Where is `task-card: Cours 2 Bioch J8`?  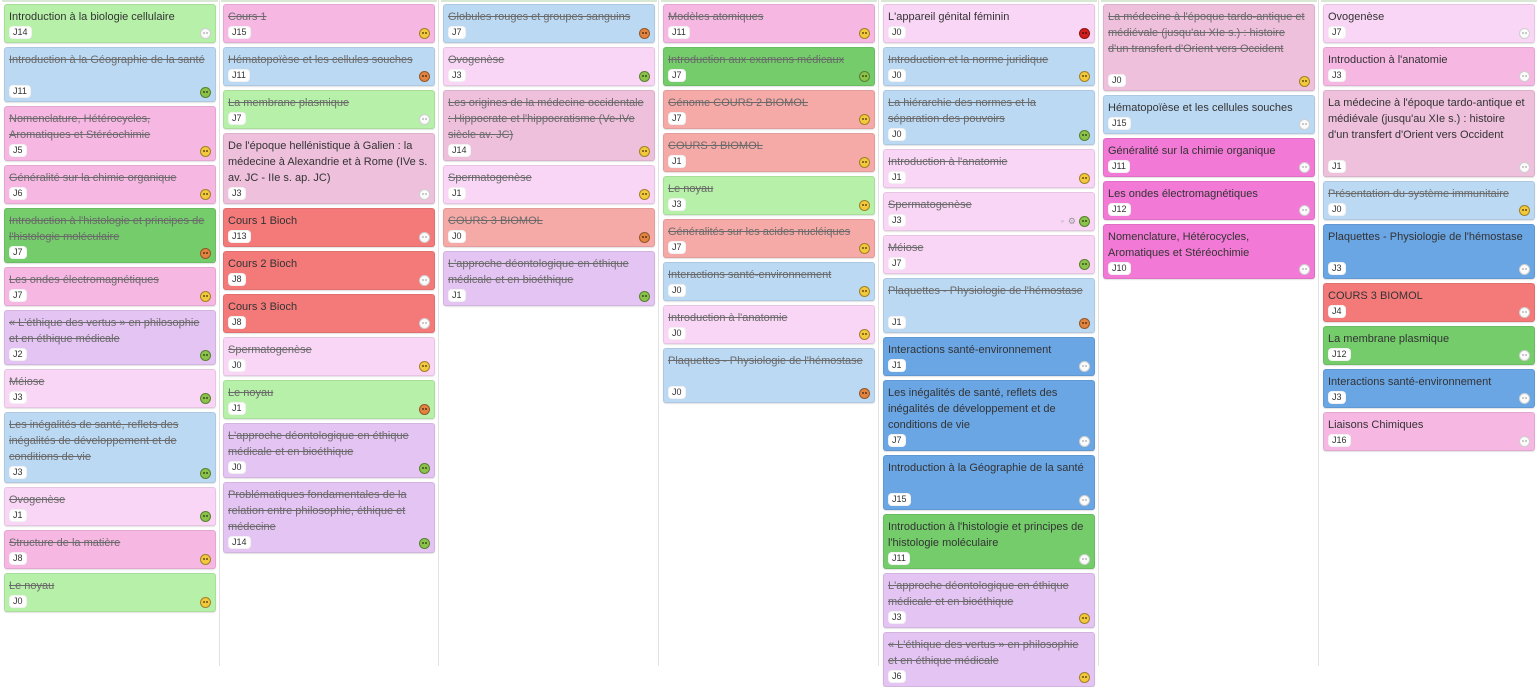 task-card: Cours 2 Bioch J8 is located at coordinates (329, 270).